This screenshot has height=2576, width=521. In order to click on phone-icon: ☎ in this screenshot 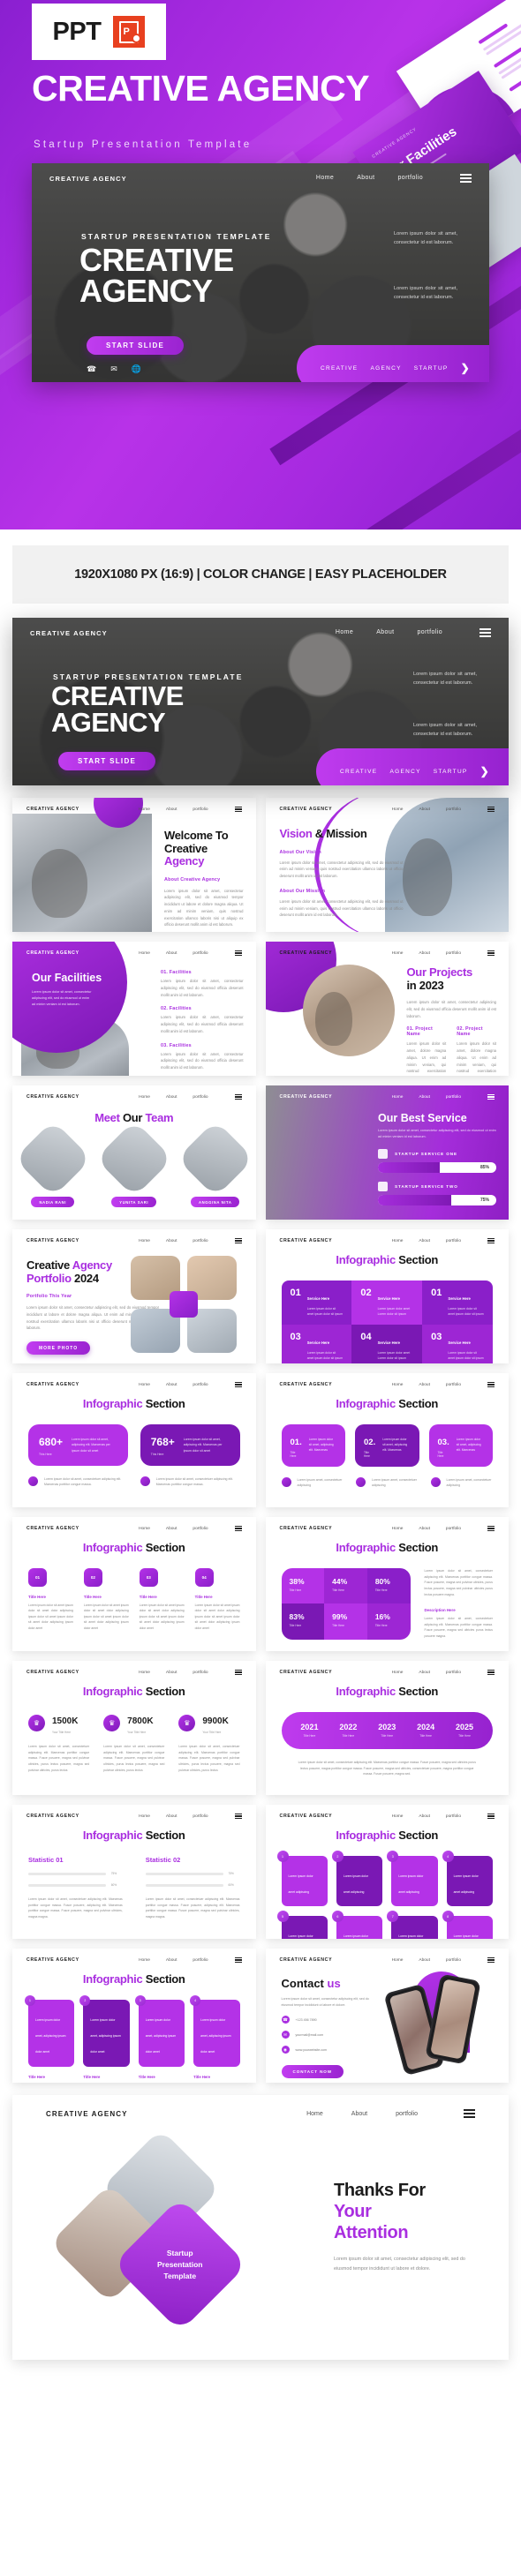, I will do `click(91, 369)`.